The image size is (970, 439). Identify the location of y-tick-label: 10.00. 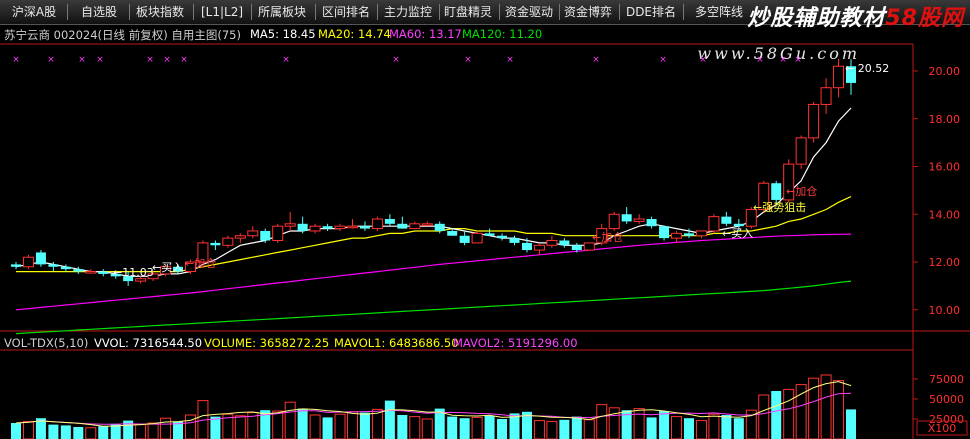
(945, 310).